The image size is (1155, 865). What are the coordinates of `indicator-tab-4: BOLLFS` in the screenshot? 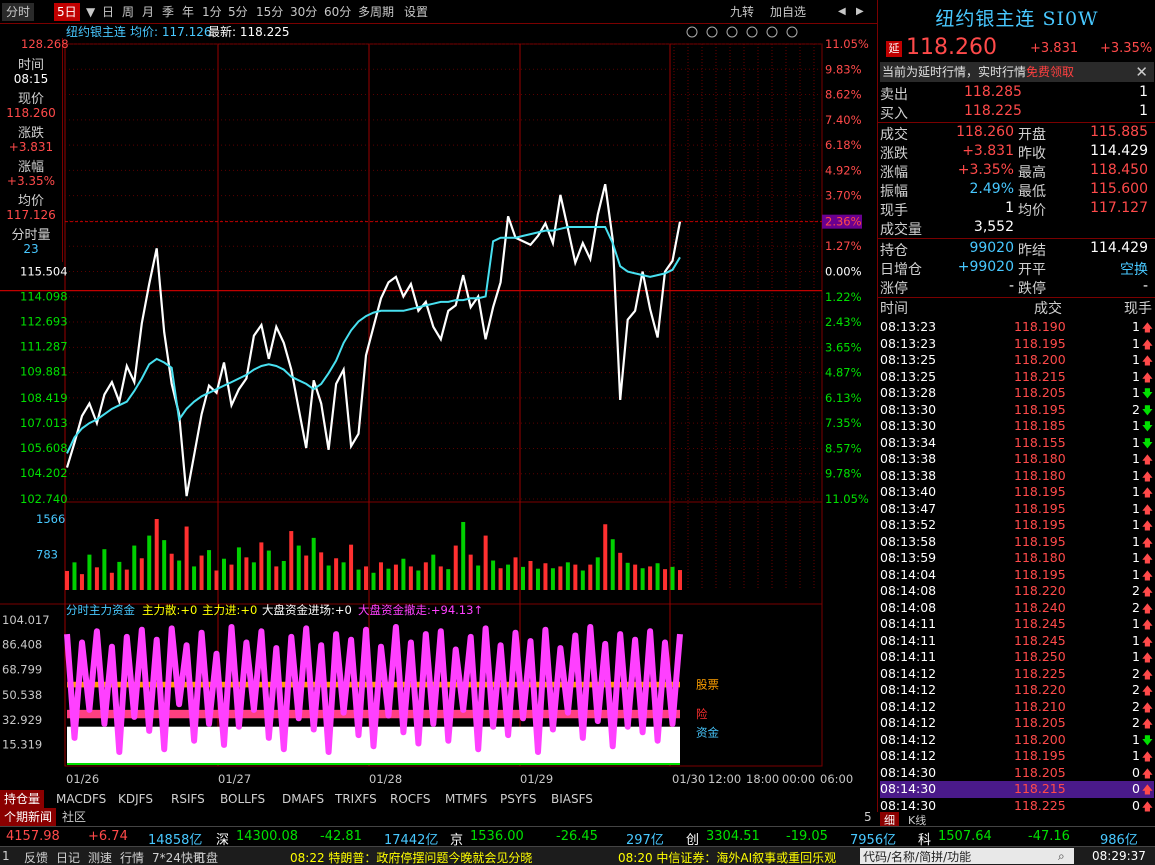 It's located at (242, 799).